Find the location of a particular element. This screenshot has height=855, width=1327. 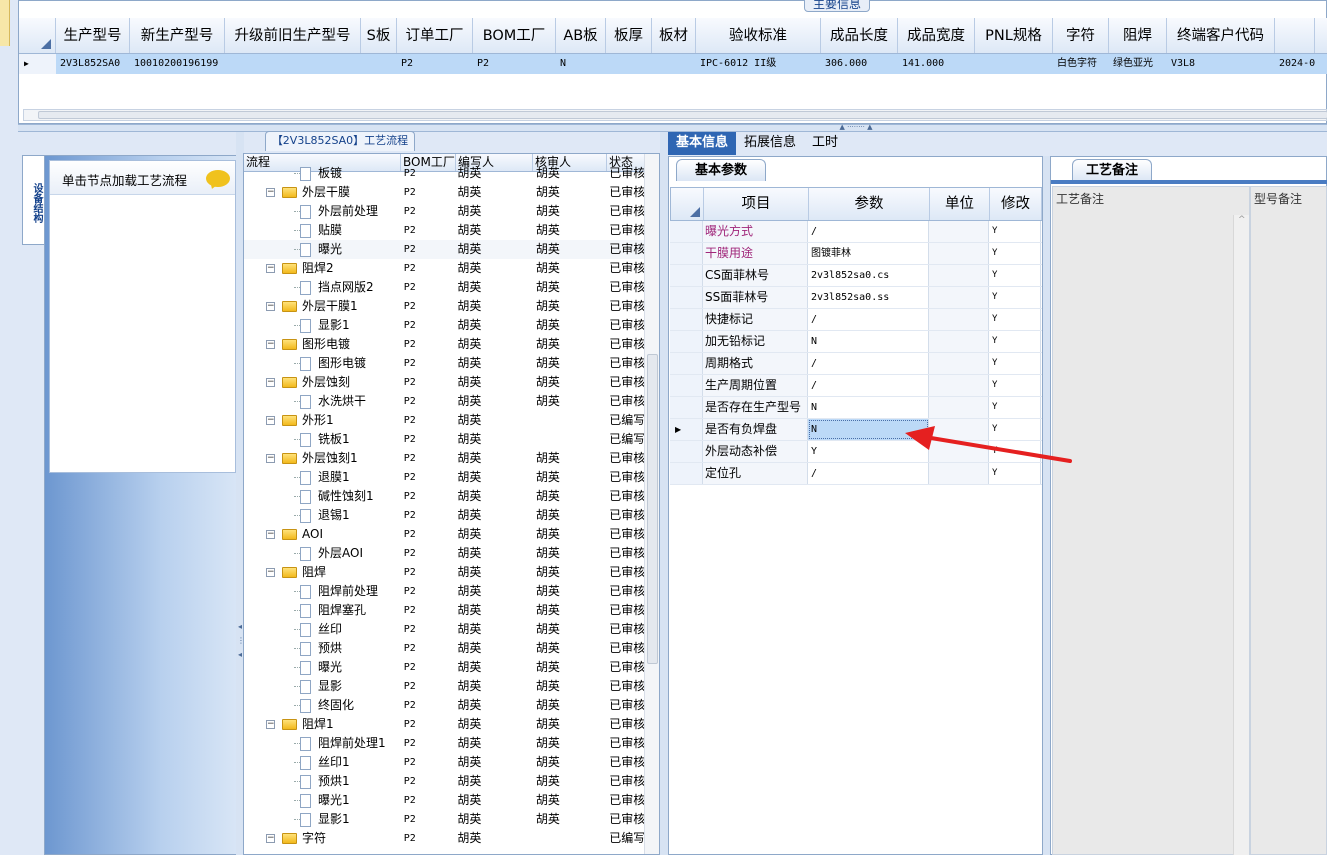

tree-row: 预烘 P2 胡英 胡英 已审核 is located at coordinates (444, 648).